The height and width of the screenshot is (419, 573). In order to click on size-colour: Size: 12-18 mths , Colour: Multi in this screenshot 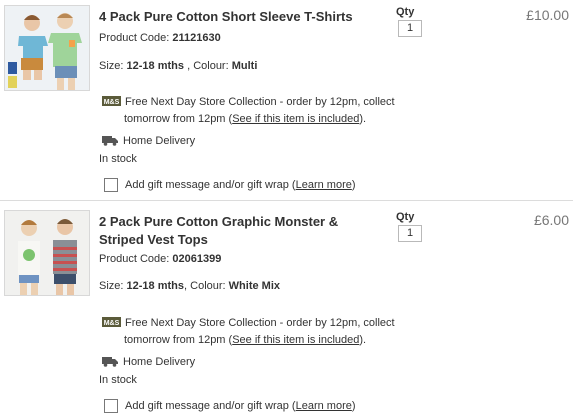, I will do `click(178, 66)`.